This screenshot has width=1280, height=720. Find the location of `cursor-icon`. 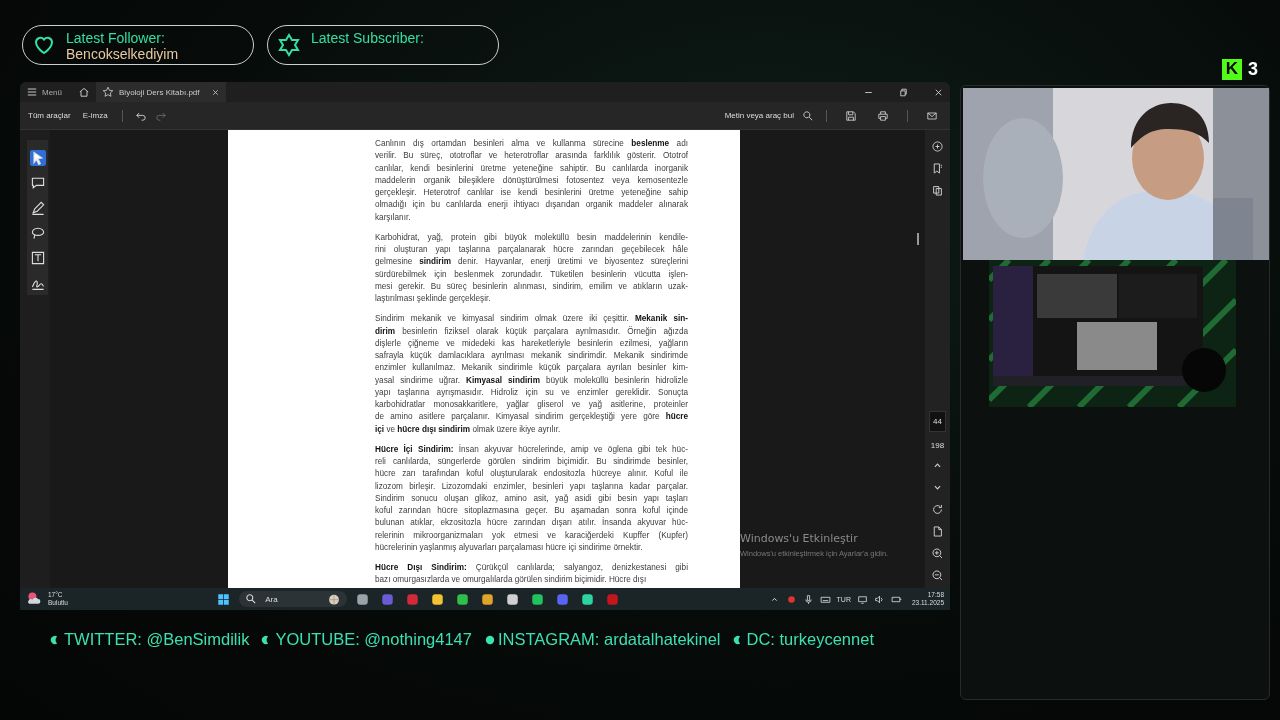

cursor-icon is located at coordinates (37, 158).